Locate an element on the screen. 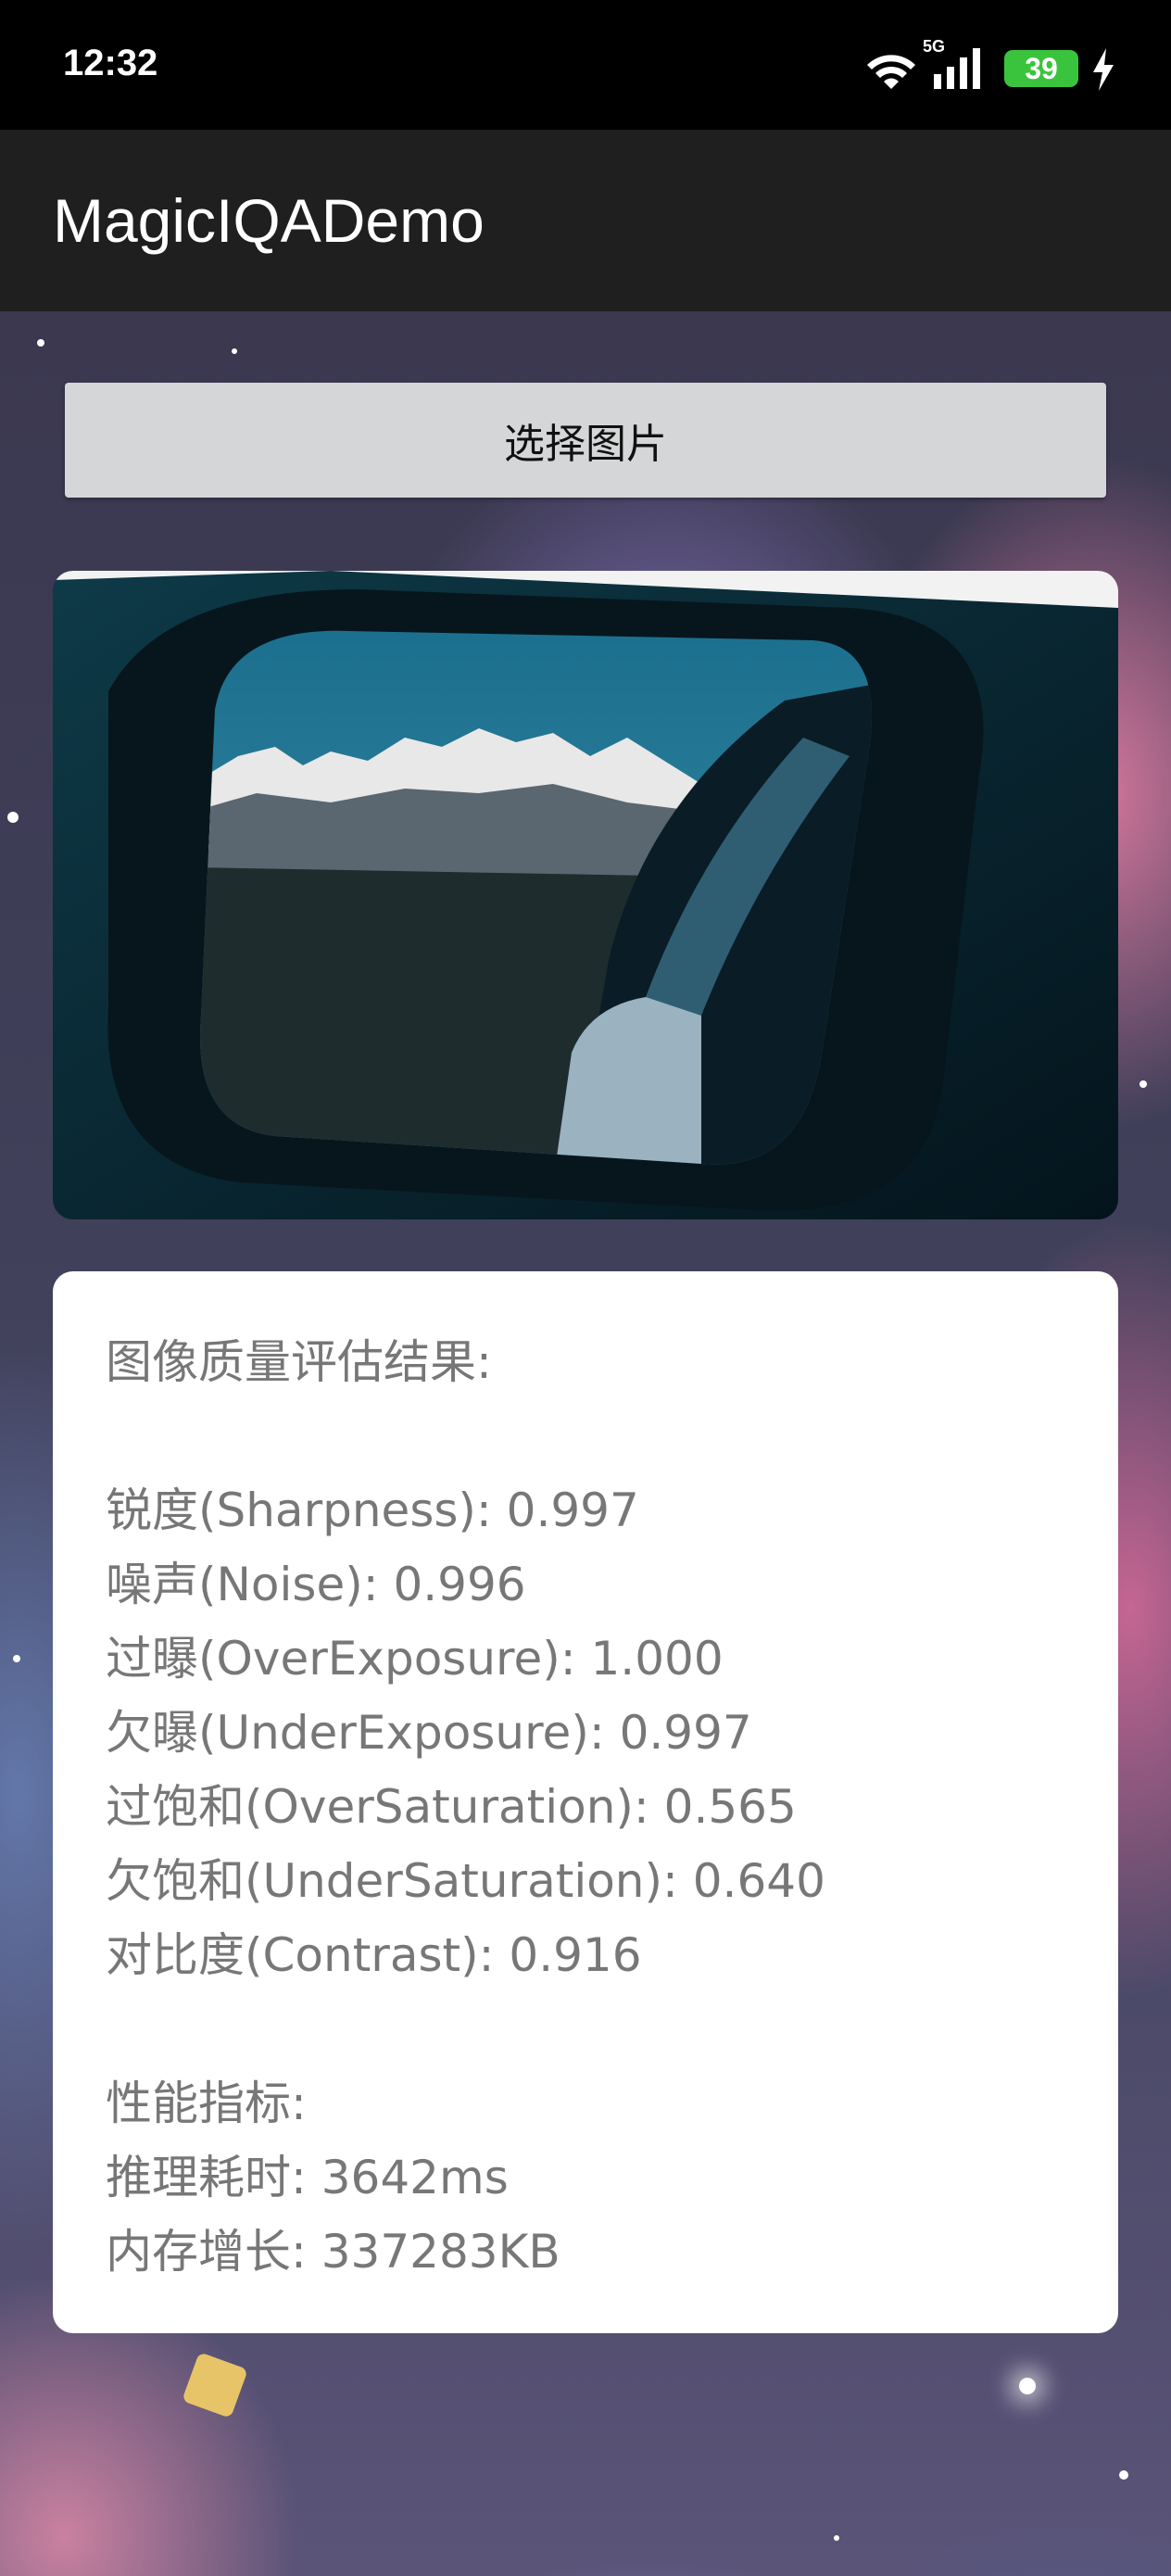 This screenshot has height=2576, width=1171. battery-level: 39 is located at coordinates (1041, 68).